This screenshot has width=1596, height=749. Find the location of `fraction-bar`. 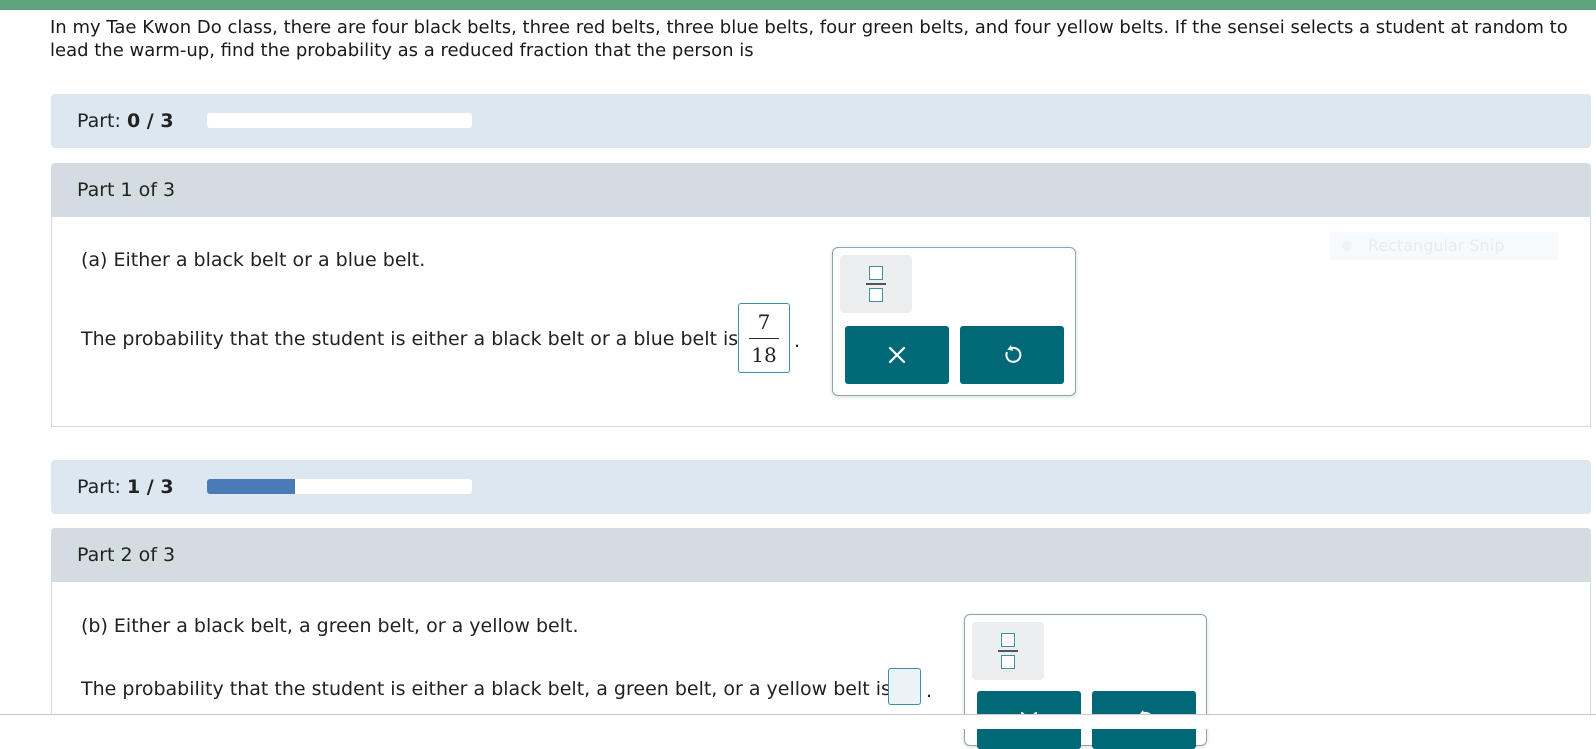

fraction-bar is located at coordinates (764, 338).